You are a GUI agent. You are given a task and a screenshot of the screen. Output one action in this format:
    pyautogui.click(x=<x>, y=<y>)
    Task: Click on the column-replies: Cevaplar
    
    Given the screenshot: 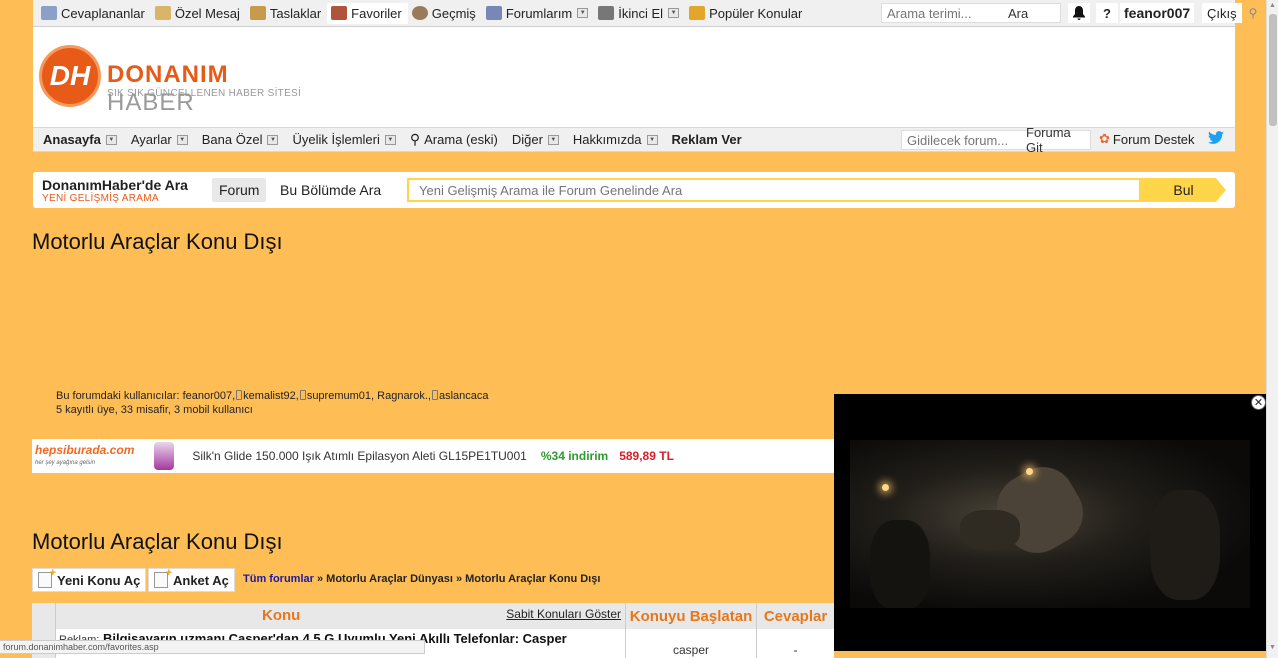 What is the action you would take?
    pyautogui.click(x=795, y=616)
    